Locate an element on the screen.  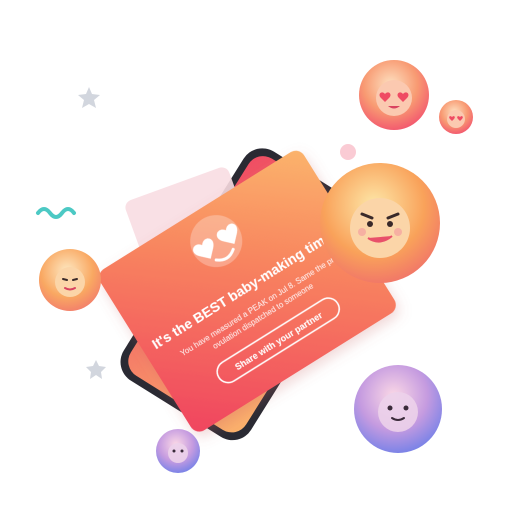
squiggle-icon is located at coordinates (56, 213).